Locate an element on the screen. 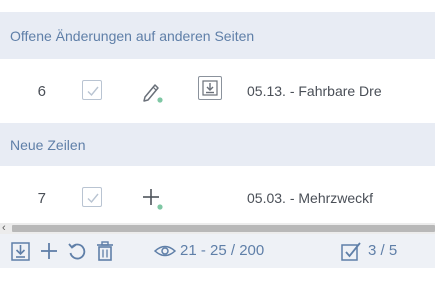 The width and height of the screenshot is (435, 289). section-header-new-rows: Neue Zeilen is located at coordinates (217, 144).